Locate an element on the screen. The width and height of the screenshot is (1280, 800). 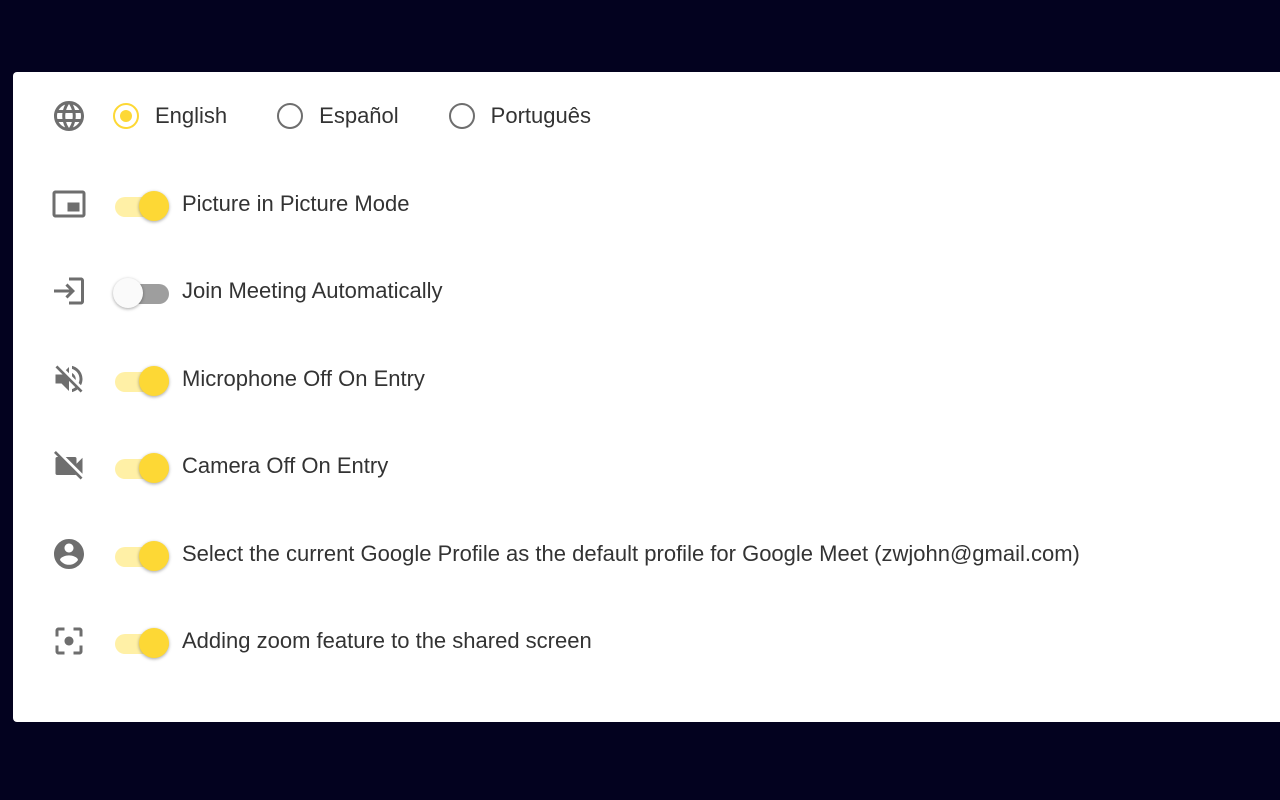
auto-join-label: Join Meeting Automatically is located at coordinates (312, 290).